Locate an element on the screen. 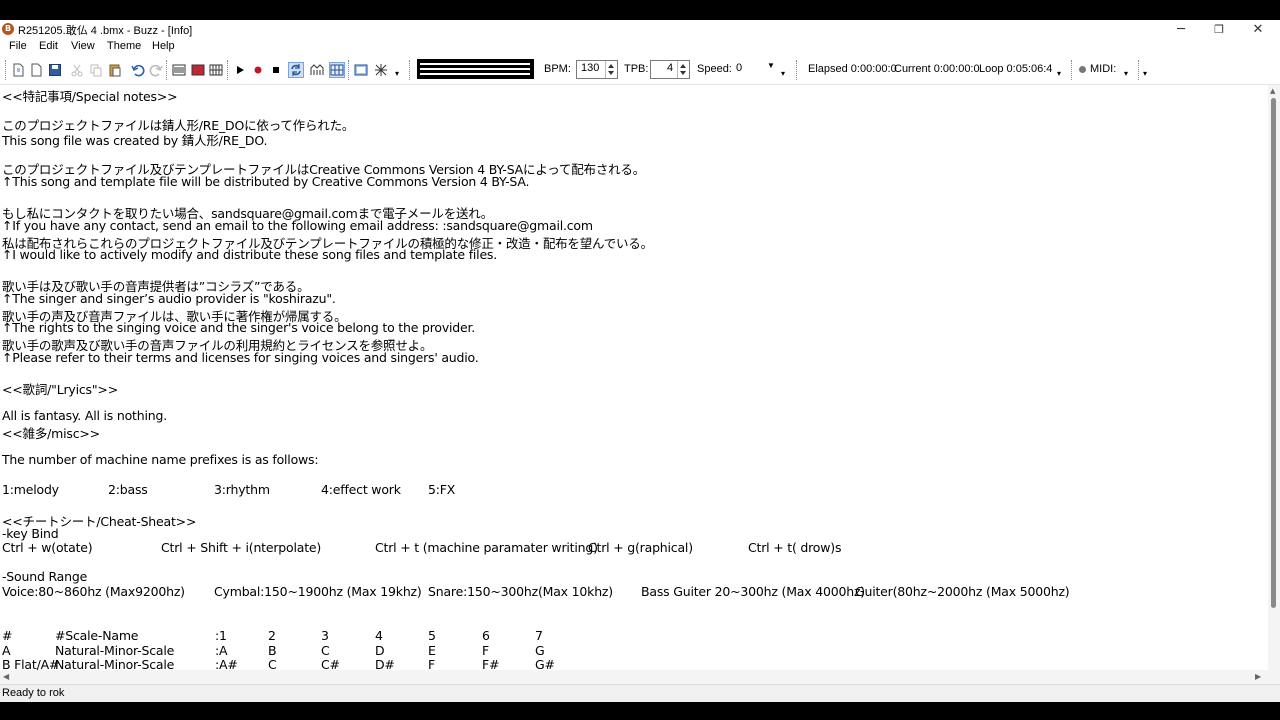 The width and height of the screenshot is (1280, 720). vertical-scrollbar: ▲ is located at coordinates (1274, 377).